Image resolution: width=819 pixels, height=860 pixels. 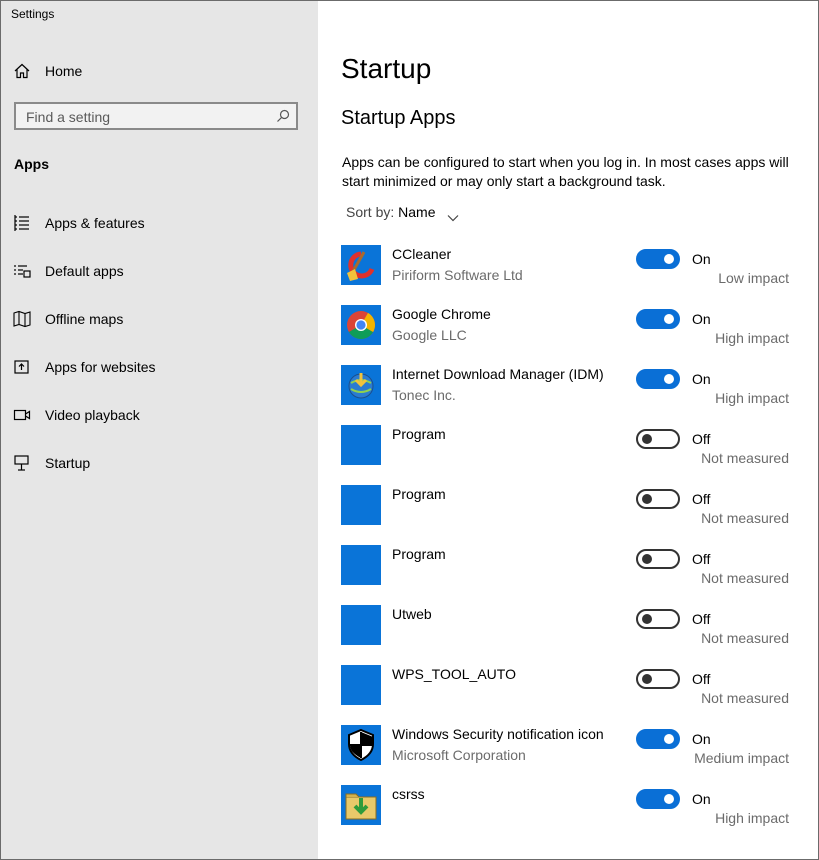 I want to click on sidebar-item-label: Video playback, so click(x=92, y=415).